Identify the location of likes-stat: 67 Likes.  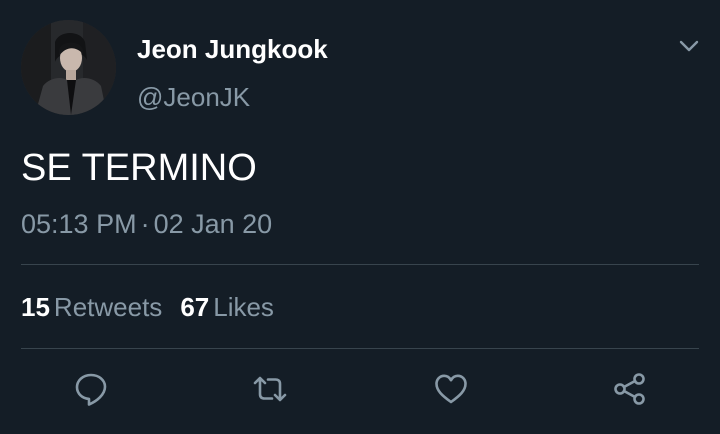
(227, 307).